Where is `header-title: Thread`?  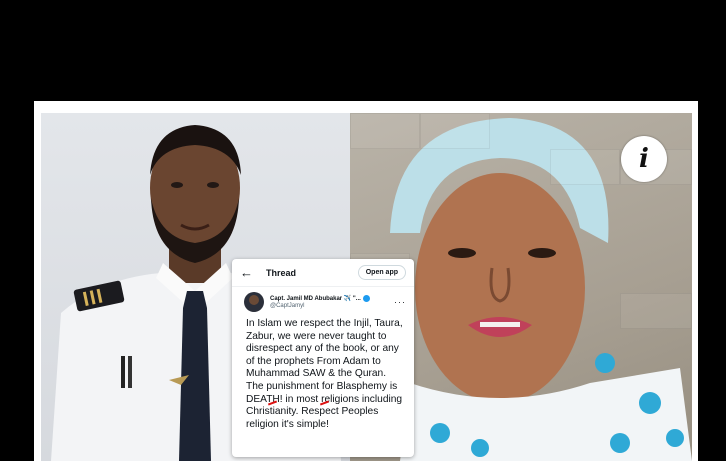 header-title: Thread is located at coordinates (281, 272).